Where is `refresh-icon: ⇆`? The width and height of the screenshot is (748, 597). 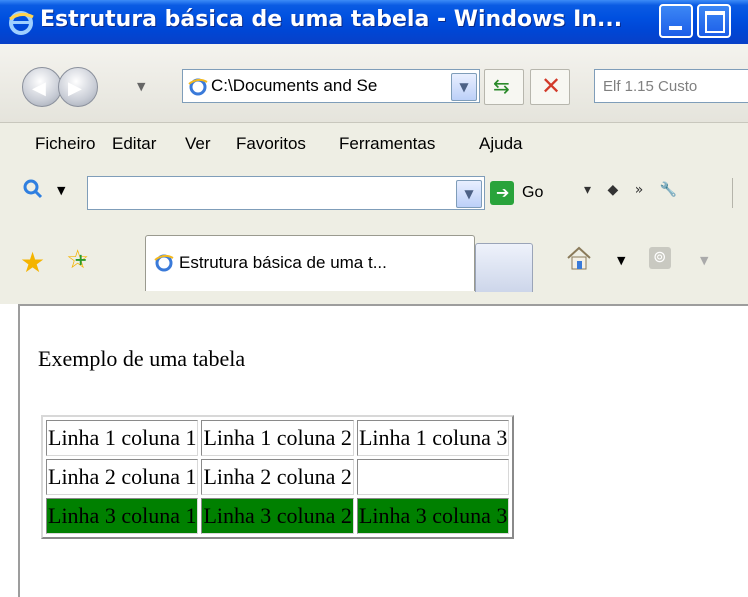
refresh-icon: ⇆ is located at coordinates (501, 86).